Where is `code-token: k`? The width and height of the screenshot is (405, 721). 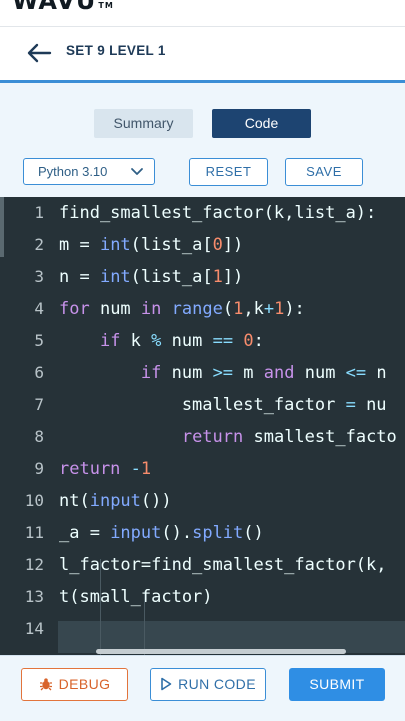 code-token: k is located at coordinates (136, 341).